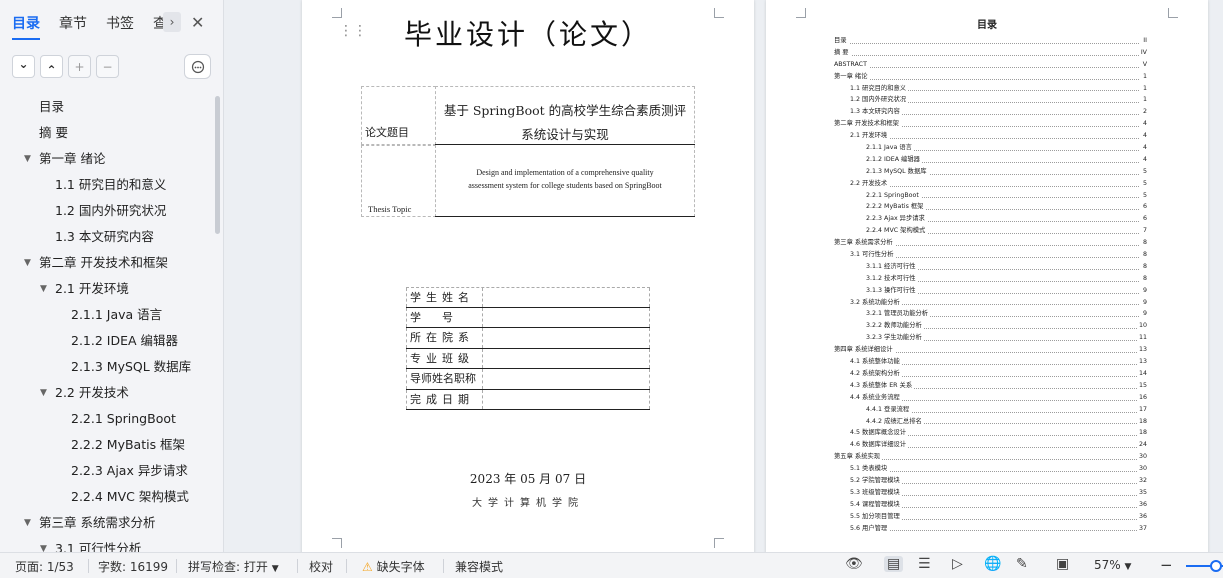 The image size is (1223, 578). What do you see at coordinates (197, 22) in the screenshot?
I see `close-icon: ✕` at bounding box center [197, 22].